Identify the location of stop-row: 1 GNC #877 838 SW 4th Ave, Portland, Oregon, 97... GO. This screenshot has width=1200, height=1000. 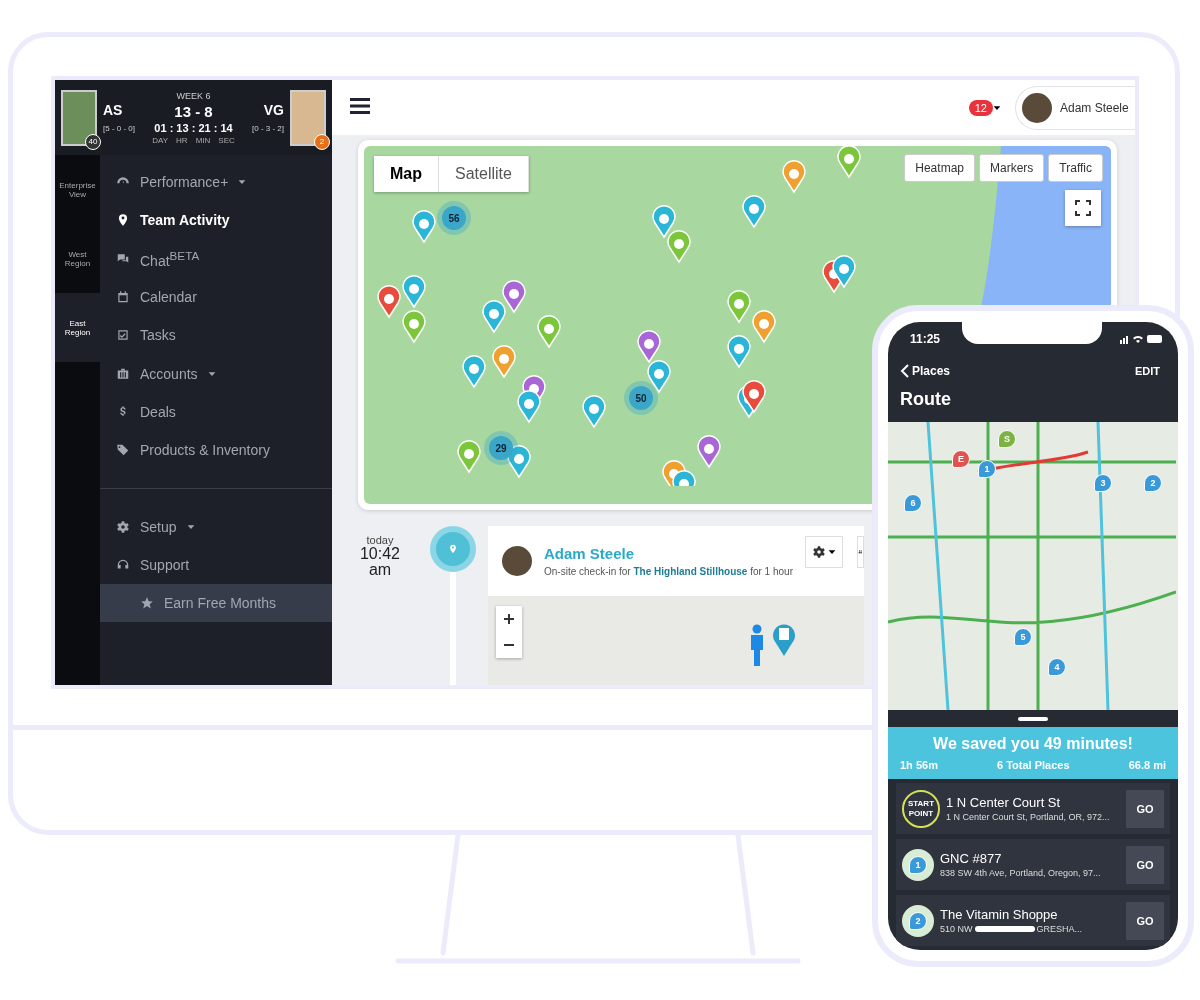
(1033, 864).